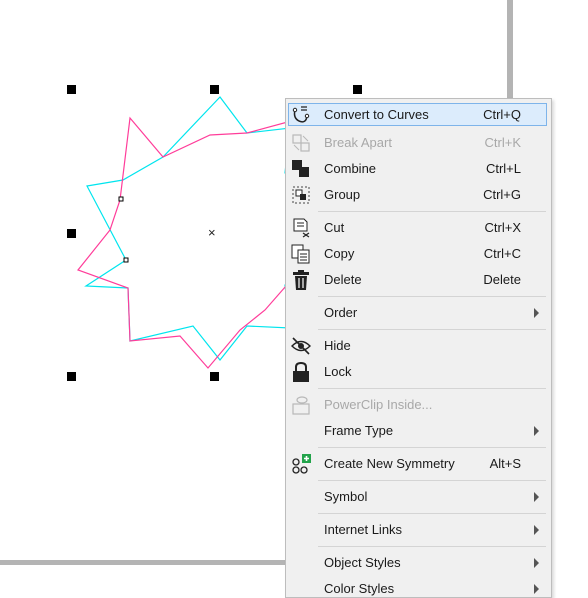 The width and height of the screenshot is (588, 598). Describe the element at coordinates (301, 405) in the screenshot. I see `powerclip-icon` at that location.